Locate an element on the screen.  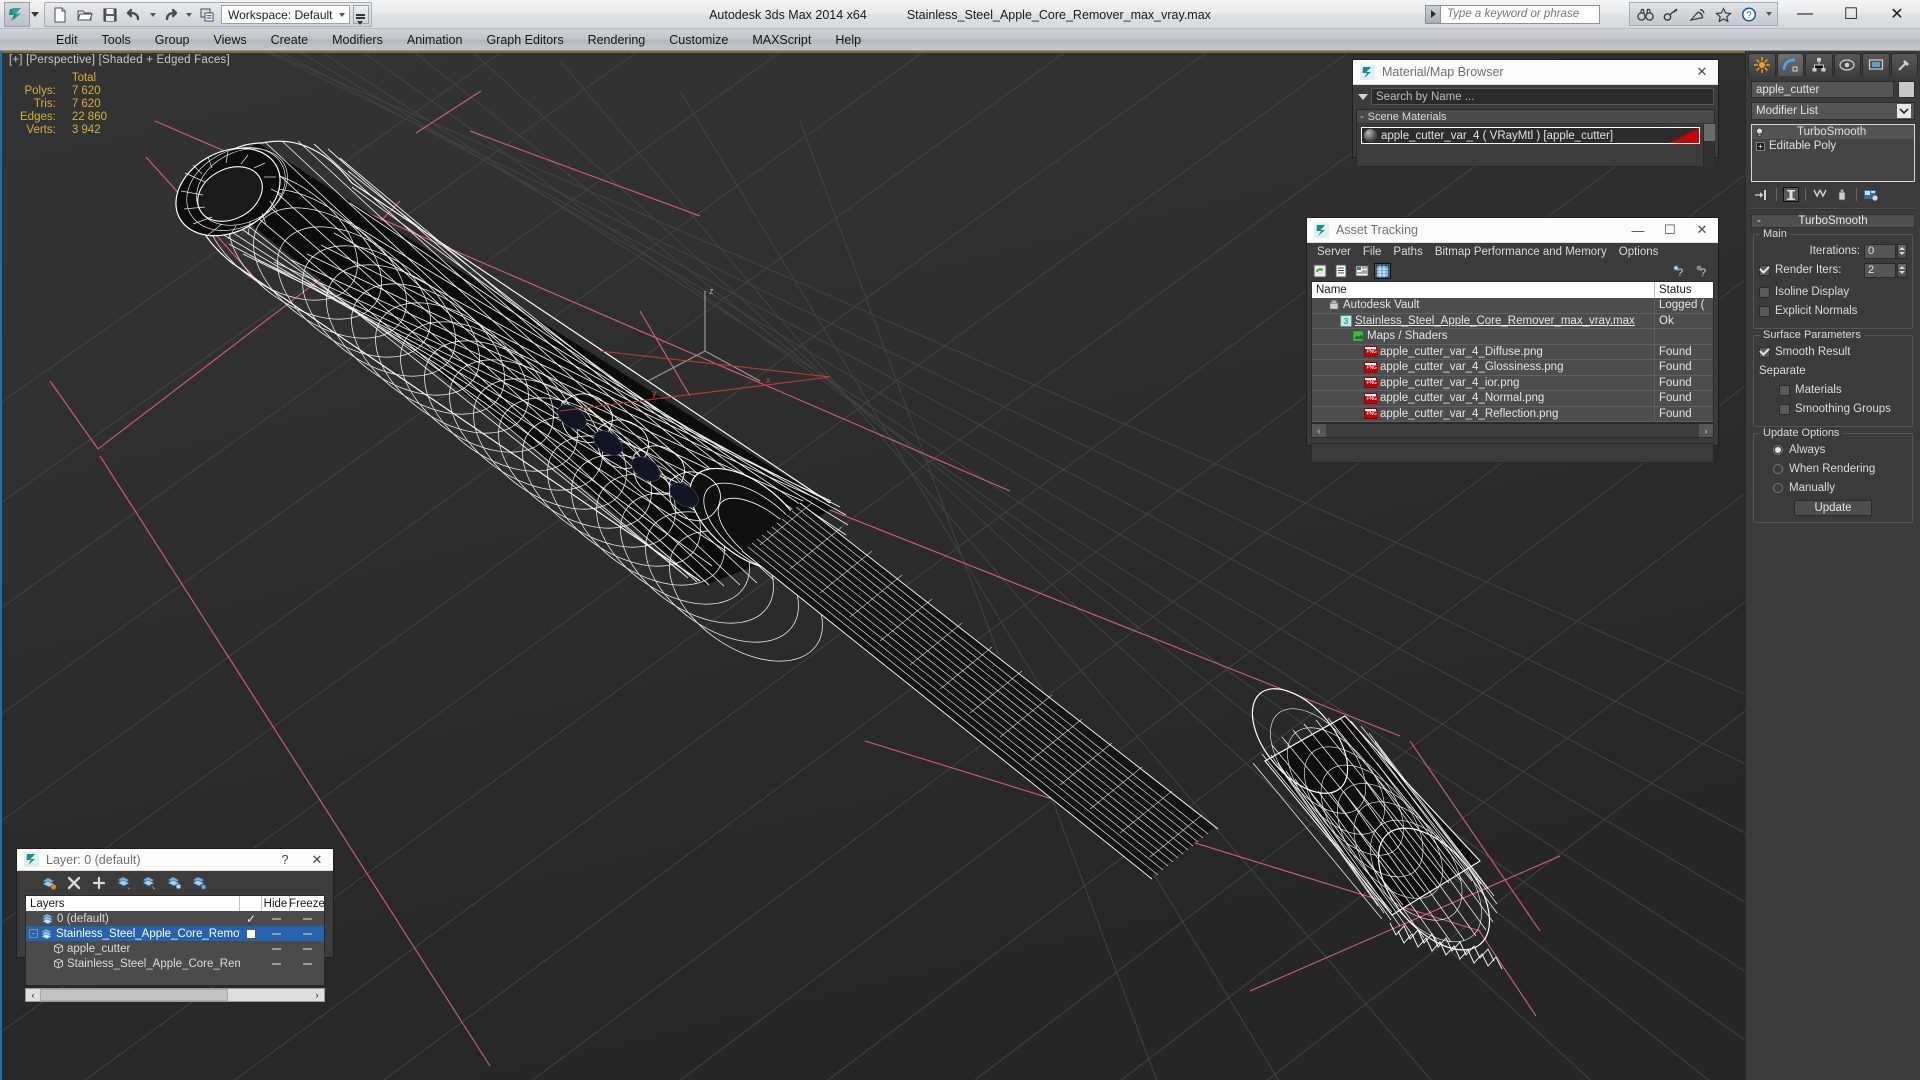
scrollbar-thumb is located at coordinates (134, 995).